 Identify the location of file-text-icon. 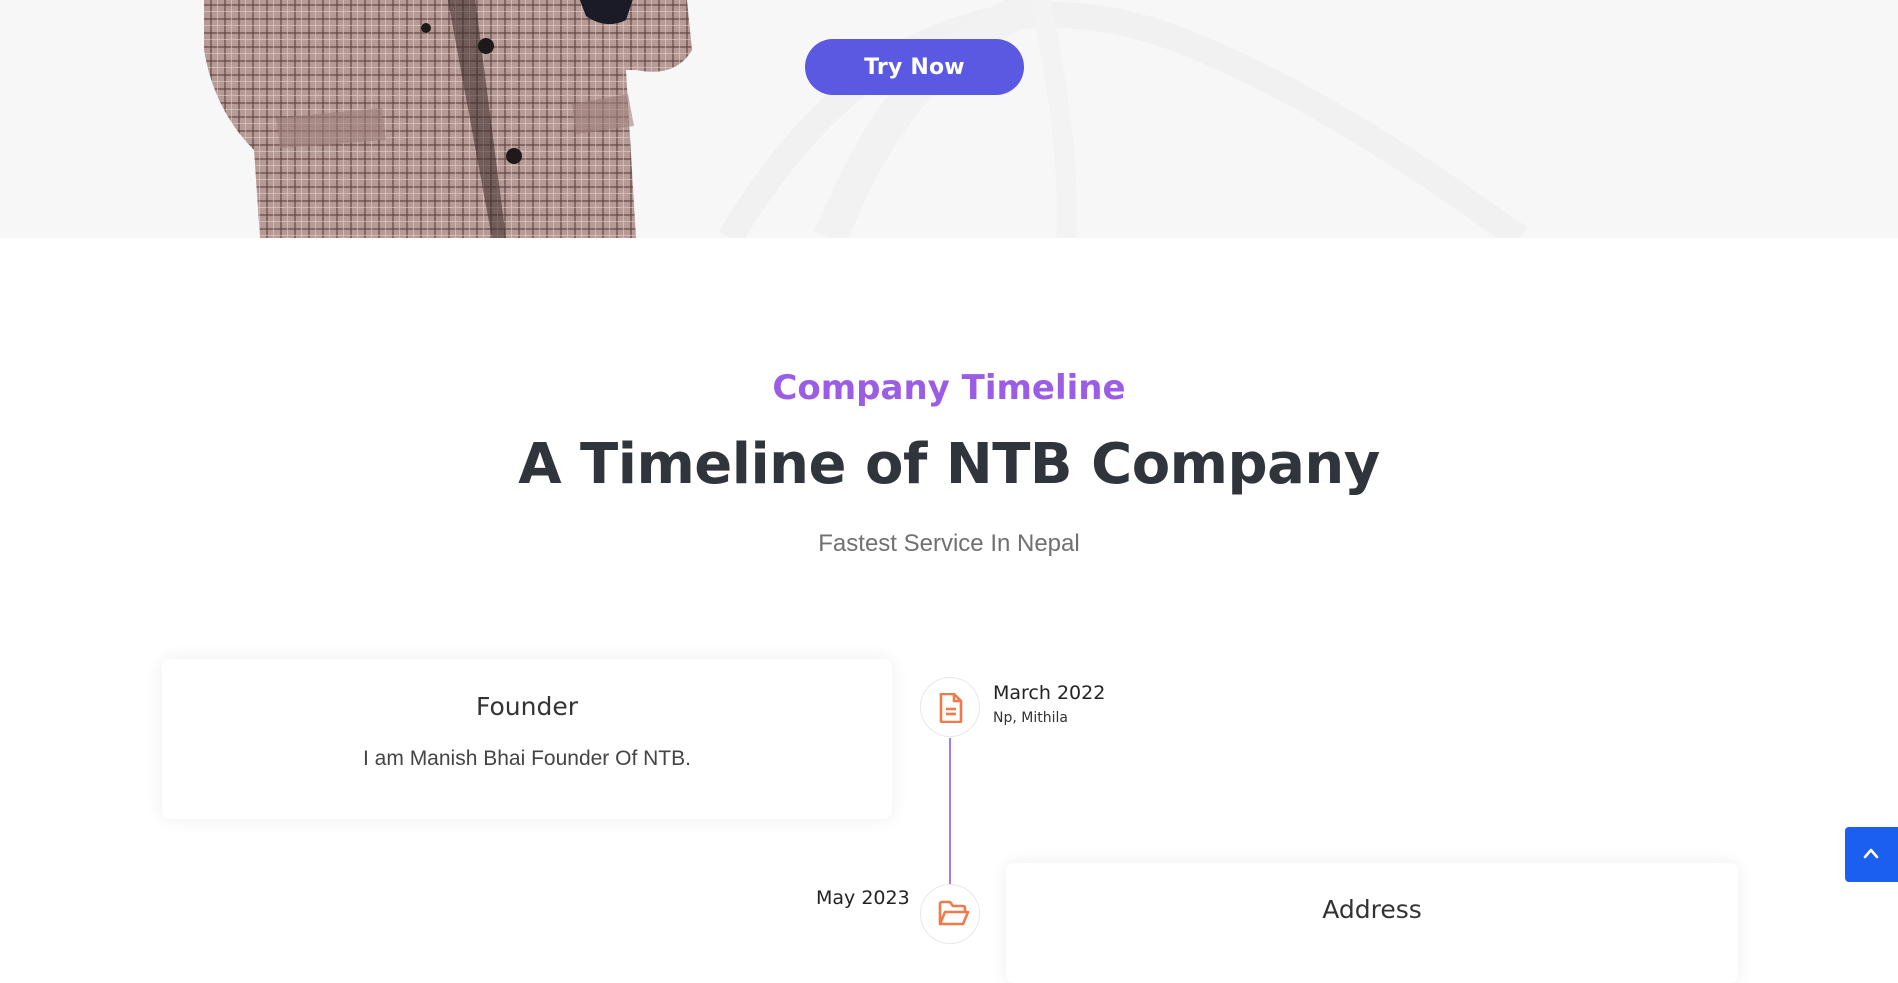
(951, 708).